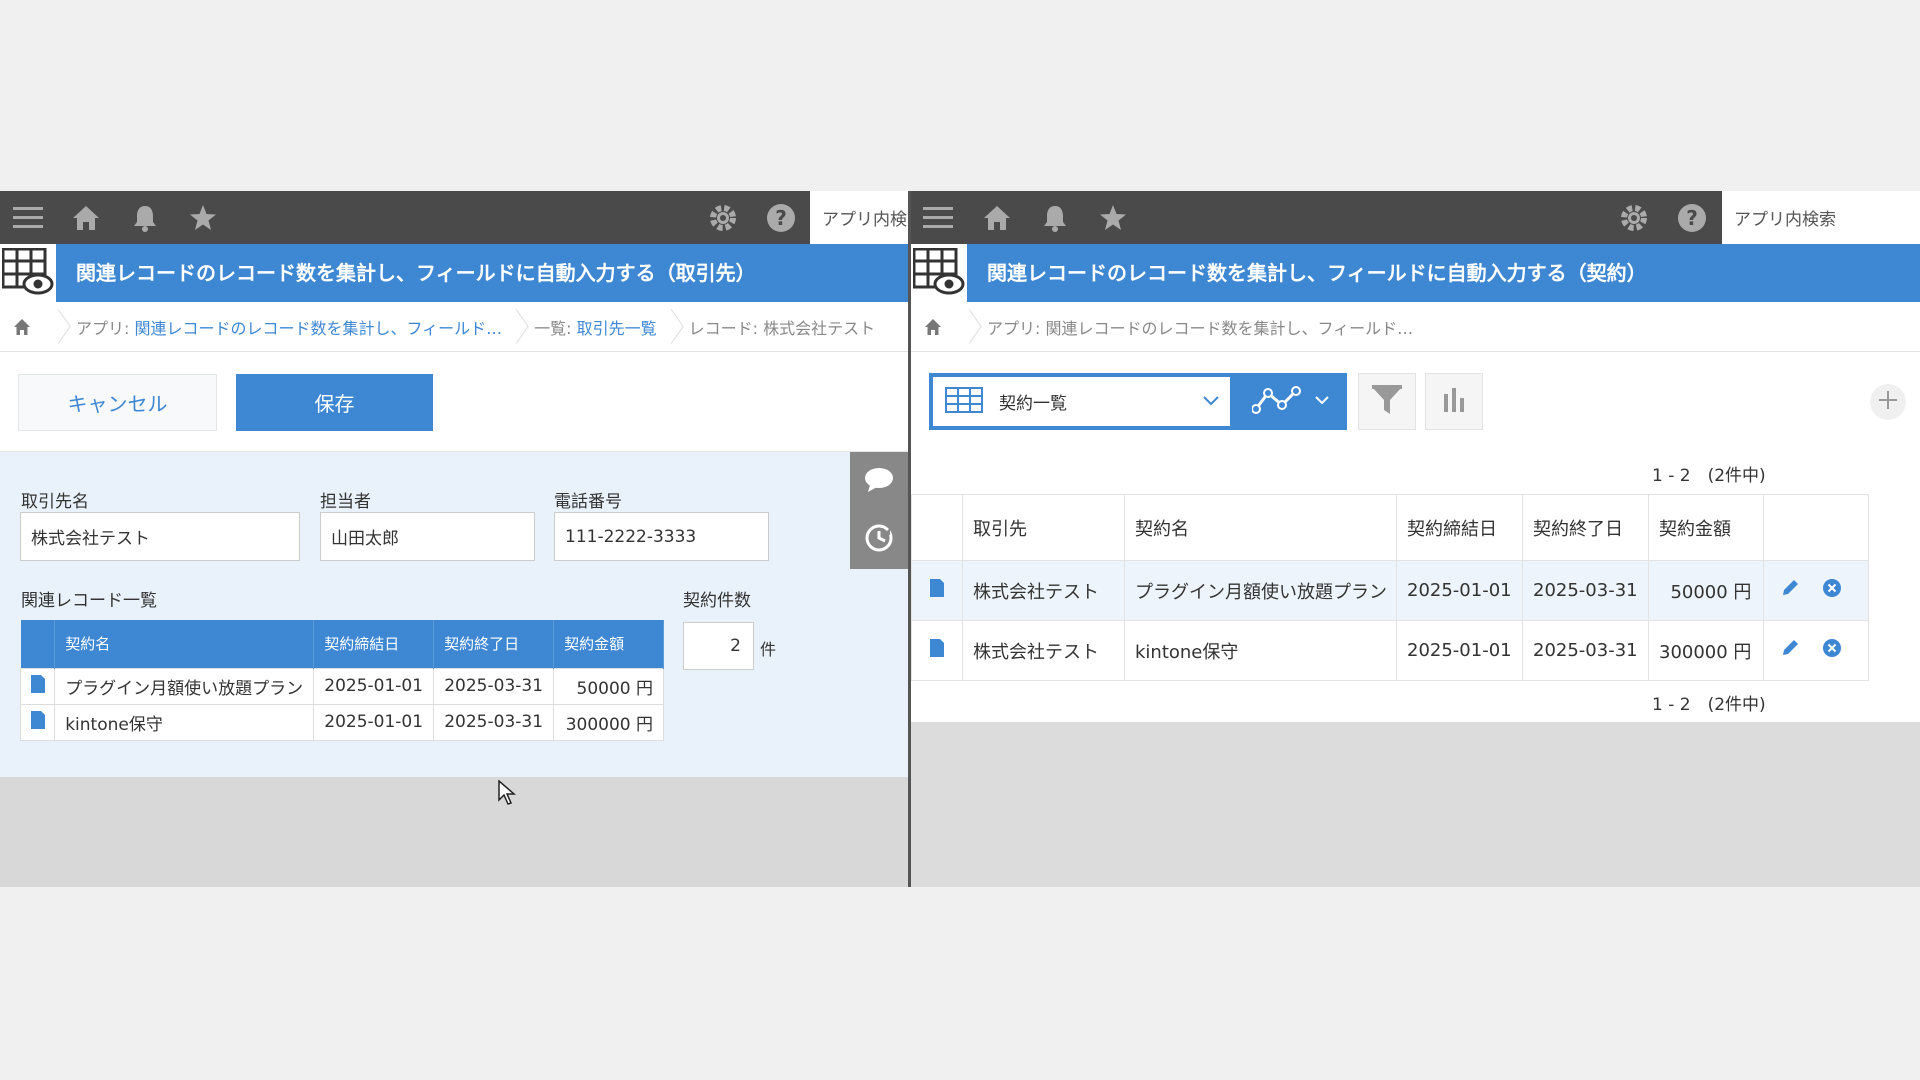 The height and width of the screenshot is (1080, 1920). What do you see at coordinates (717, 601) in the screenshot?
I see `contract-count-label: 契約件数` at bounding box center [717, 601].